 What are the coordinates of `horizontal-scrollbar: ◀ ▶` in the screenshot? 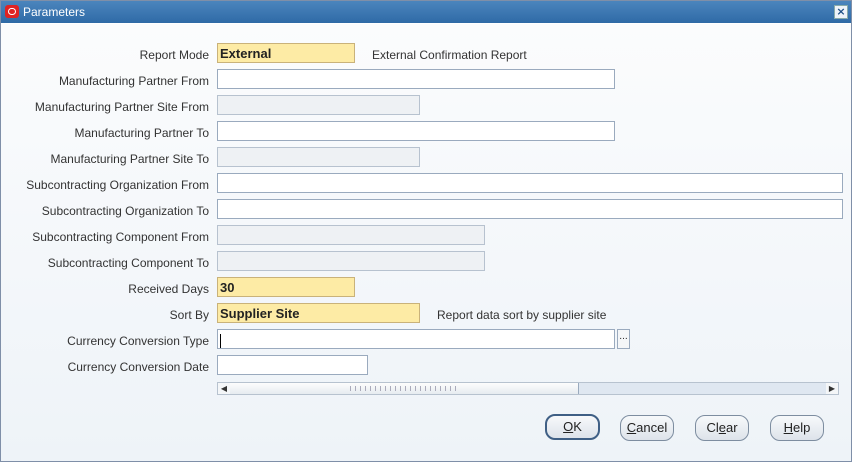 It's located at (528, 388).